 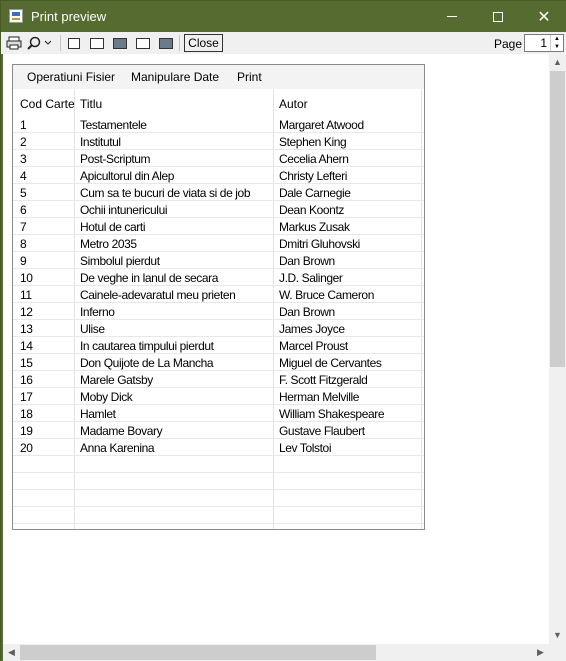 I want to click on scroll-left-icon: ◀, so click(x=11, y=652).